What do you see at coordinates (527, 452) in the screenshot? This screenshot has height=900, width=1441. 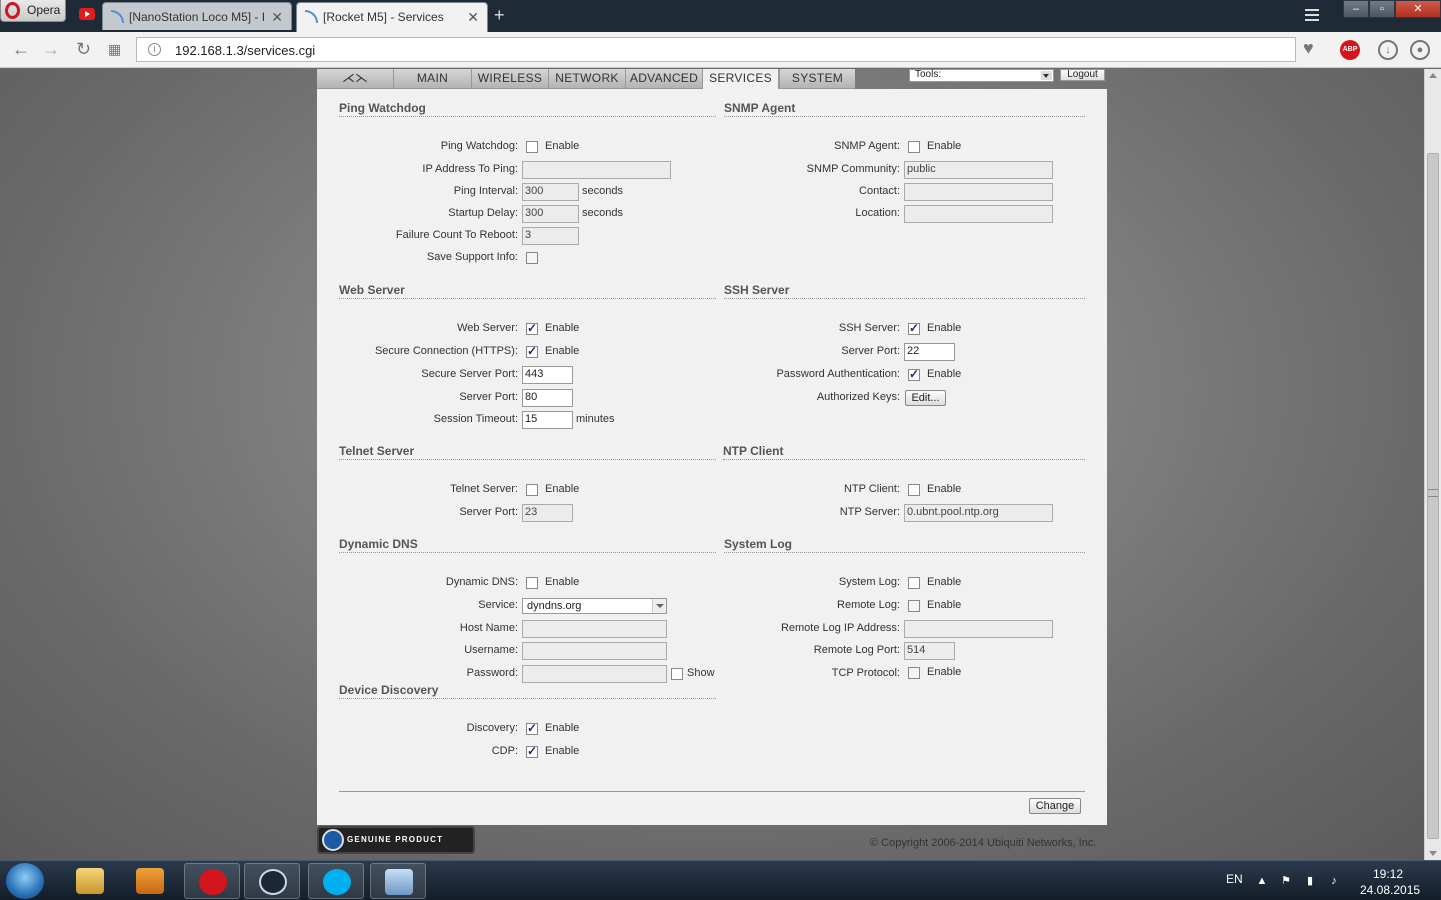 I see `section-telnet-server: Telnet Server` at bounding box center [527, 452].